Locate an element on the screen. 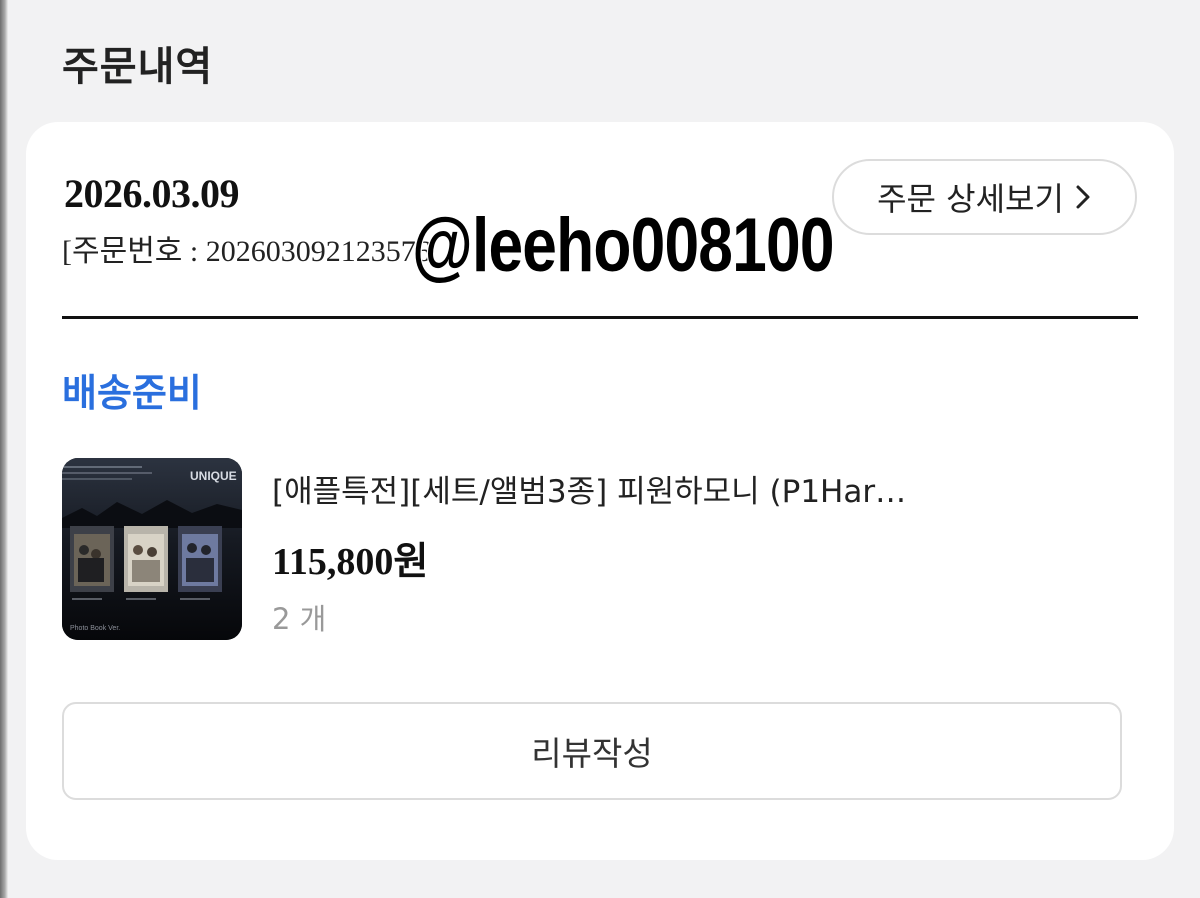 This screenshot has width=1200, height=898. order-detail-button-label: 주문 상세보기 is located at coordinates (970, 199).